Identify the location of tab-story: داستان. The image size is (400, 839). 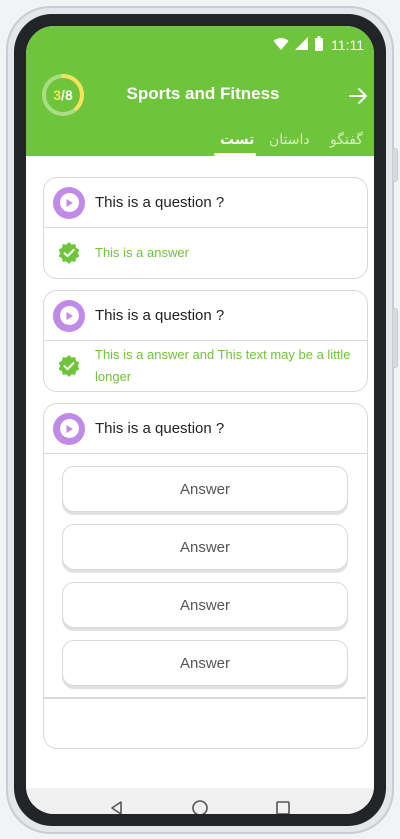
(289, 140).